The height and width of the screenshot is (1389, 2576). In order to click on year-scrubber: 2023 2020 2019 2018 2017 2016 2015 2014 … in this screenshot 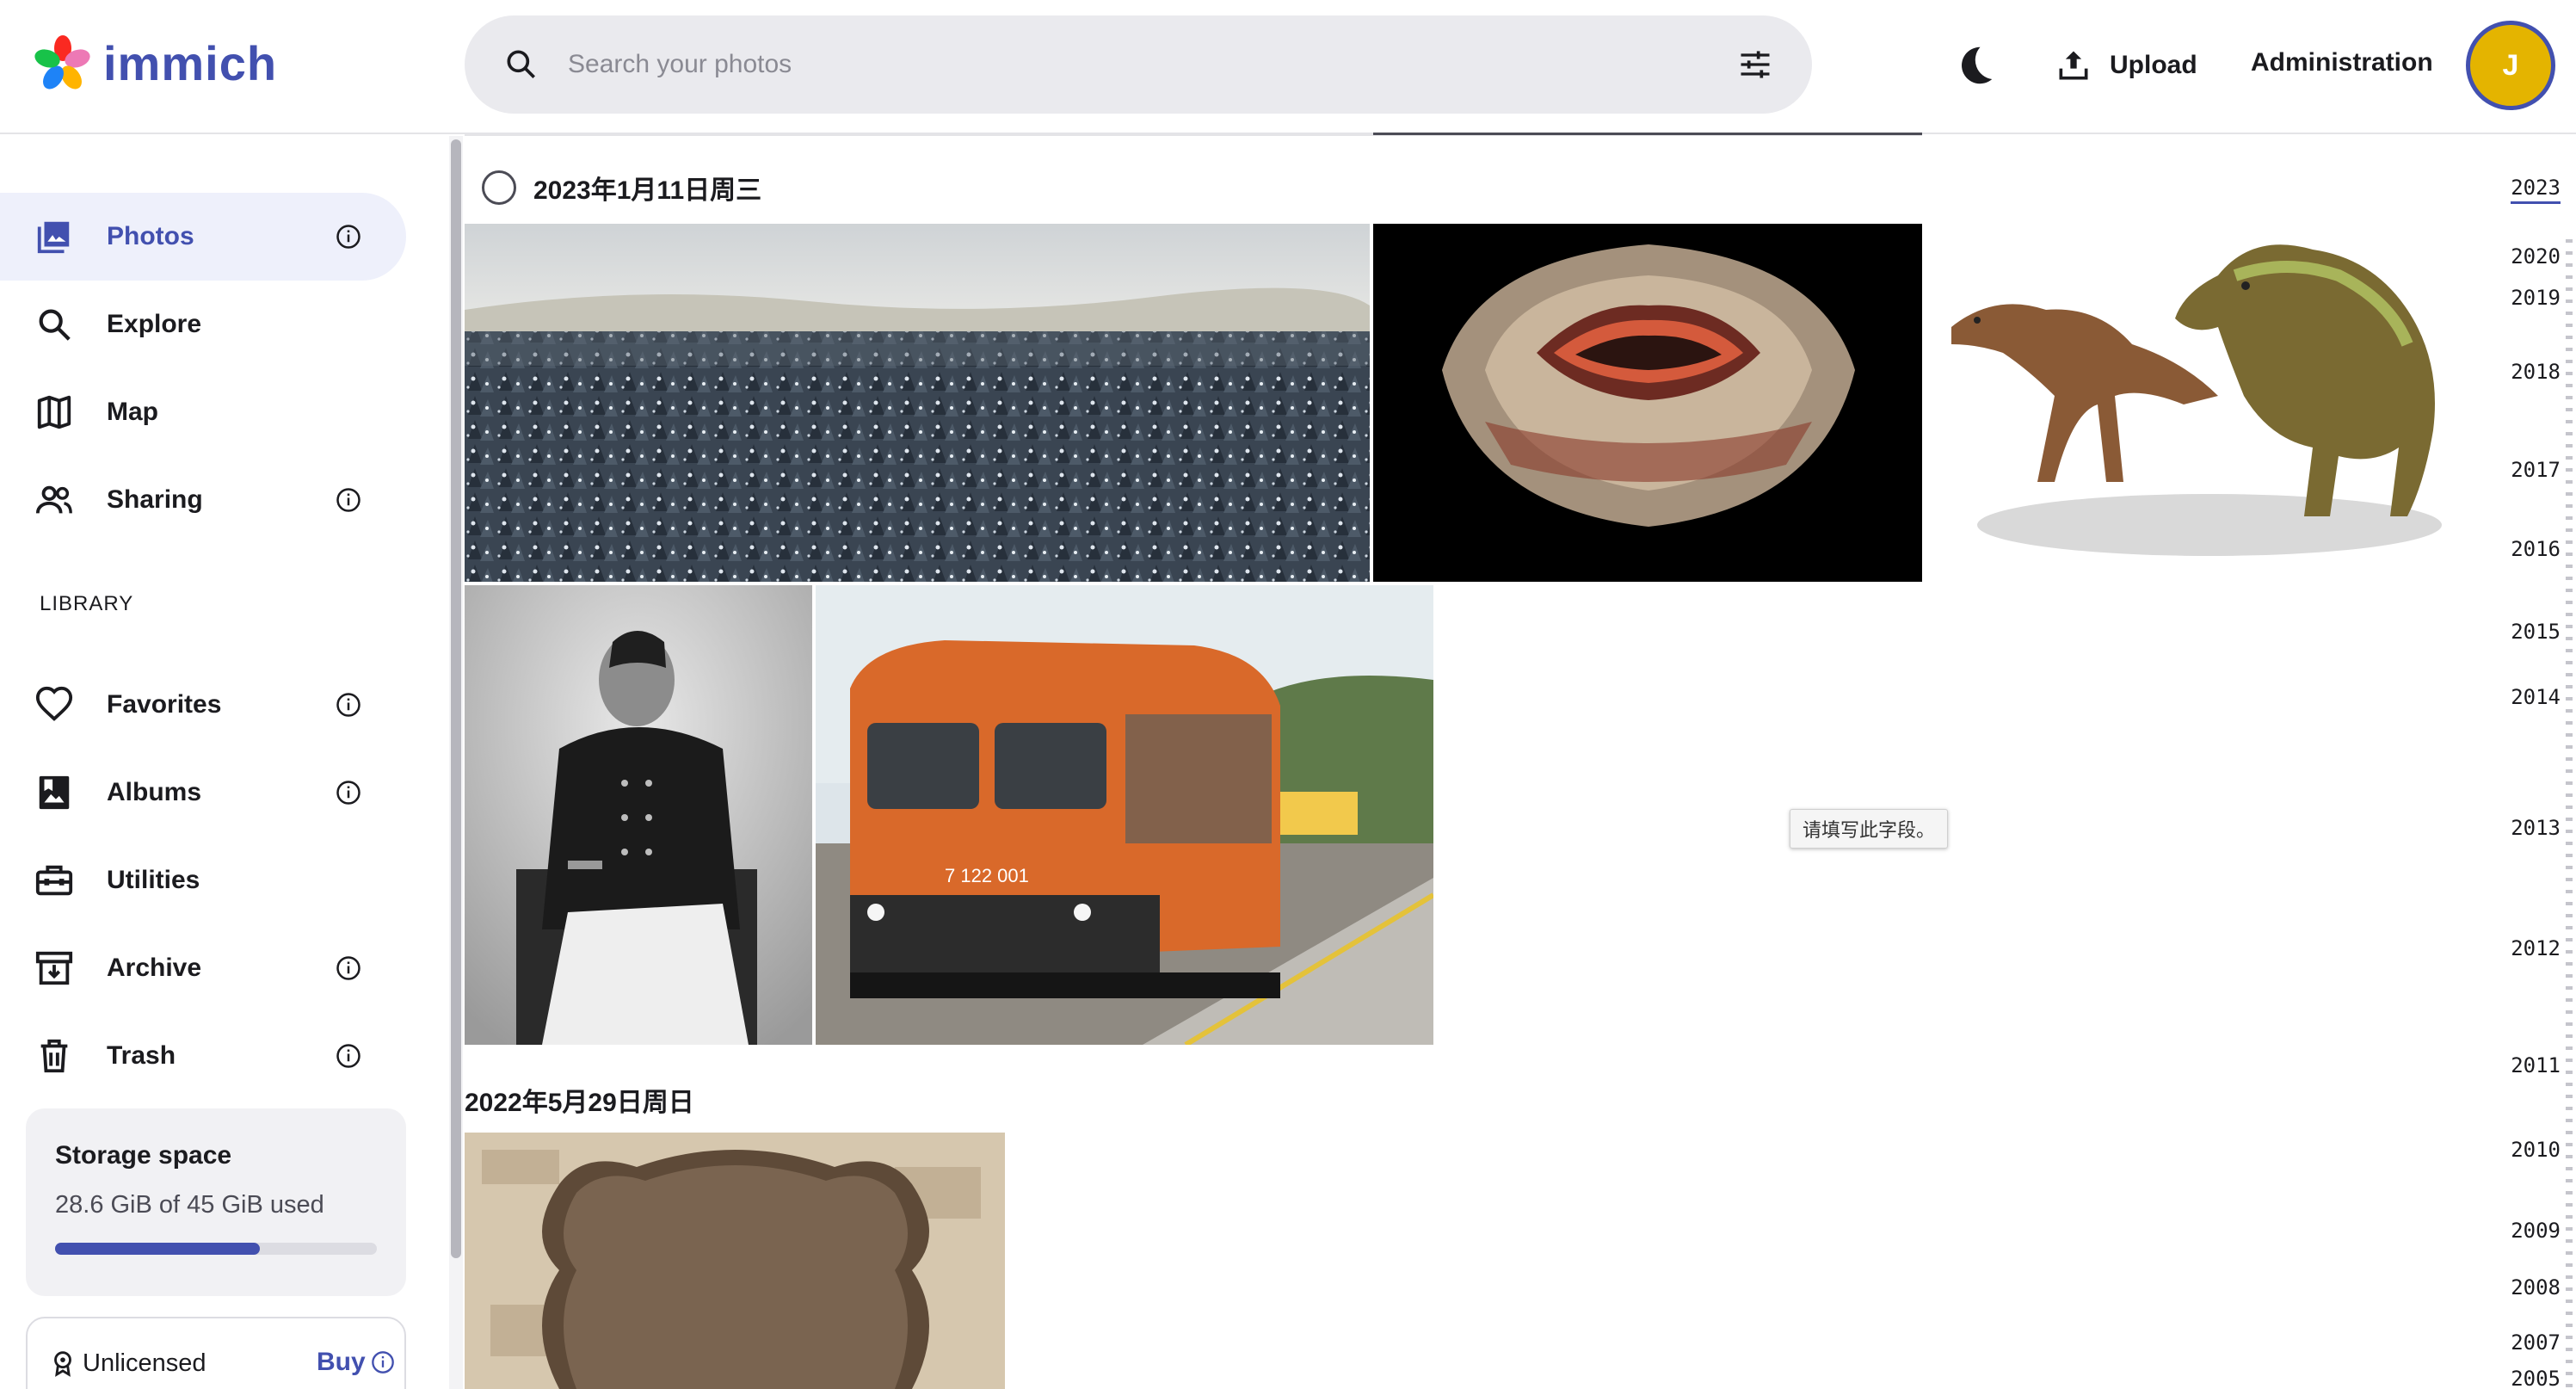, I will do `click(2535, 762)`.